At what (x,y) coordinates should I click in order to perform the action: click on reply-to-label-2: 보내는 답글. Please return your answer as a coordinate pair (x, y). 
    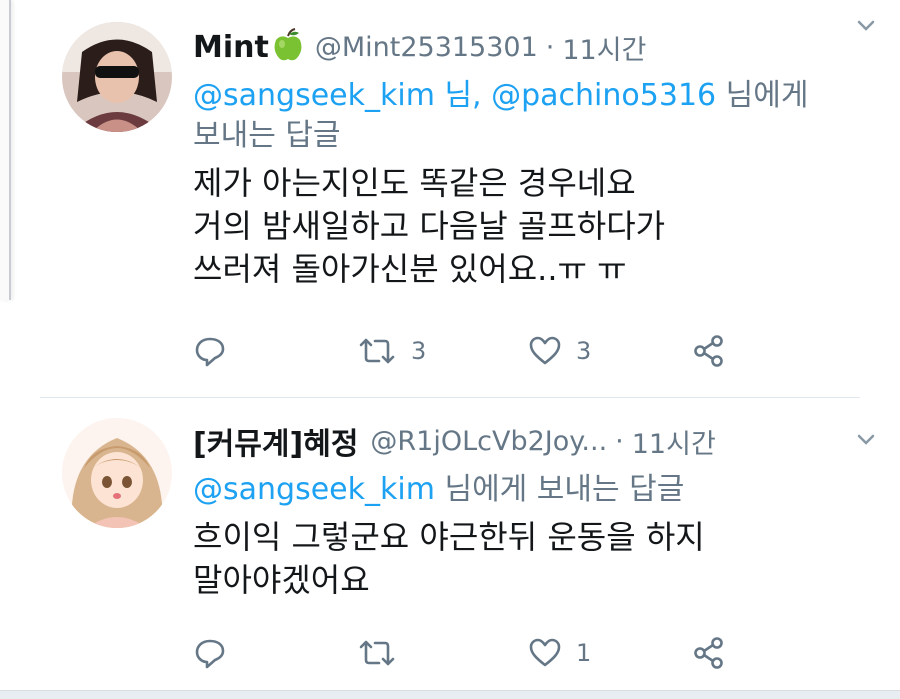
    Looking at the image, I should click on (267, 135).